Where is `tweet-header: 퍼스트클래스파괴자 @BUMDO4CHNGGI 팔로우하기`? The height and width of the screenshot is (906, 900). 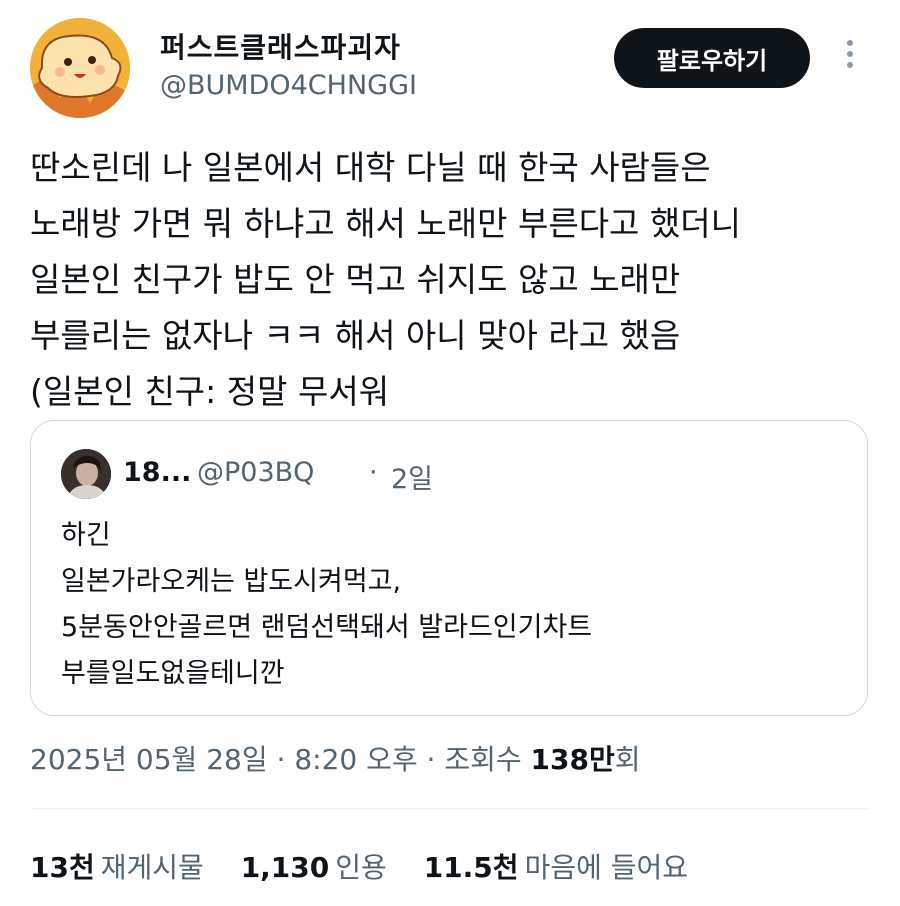 tweet-header: 퍼스트클래스파괴자 @BUMDO4CHNGGI 팔로우하기 is located at coordinates (450, 65).